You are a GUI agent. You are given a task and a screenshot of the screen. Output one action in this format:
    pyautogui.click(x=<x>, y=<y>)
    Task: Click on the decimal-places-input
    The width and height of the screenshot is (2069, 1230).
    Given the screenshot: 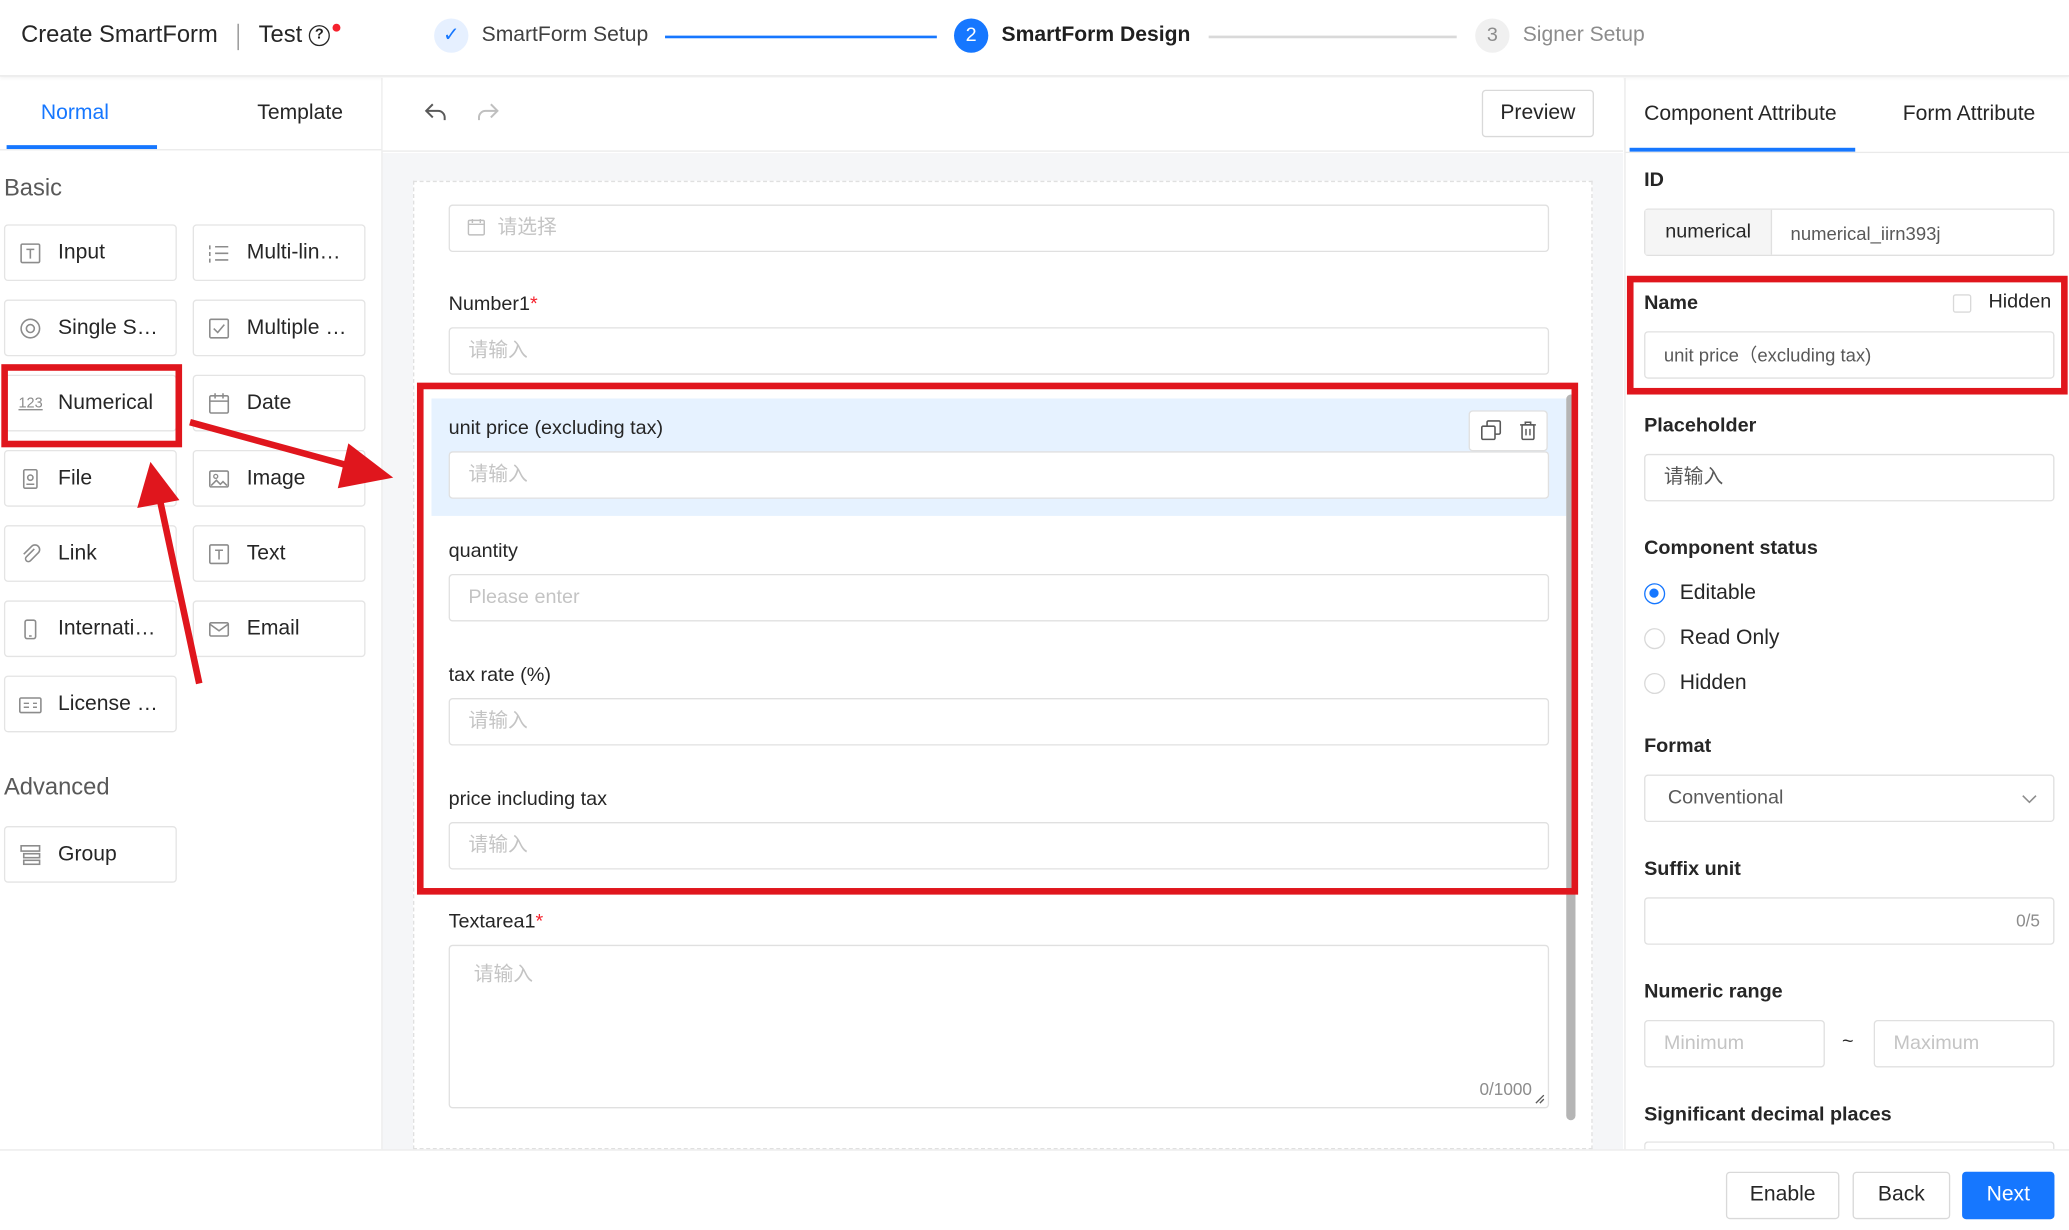 What is the action you would take?
    pyautogui.click(x=1849, y=1145)
    